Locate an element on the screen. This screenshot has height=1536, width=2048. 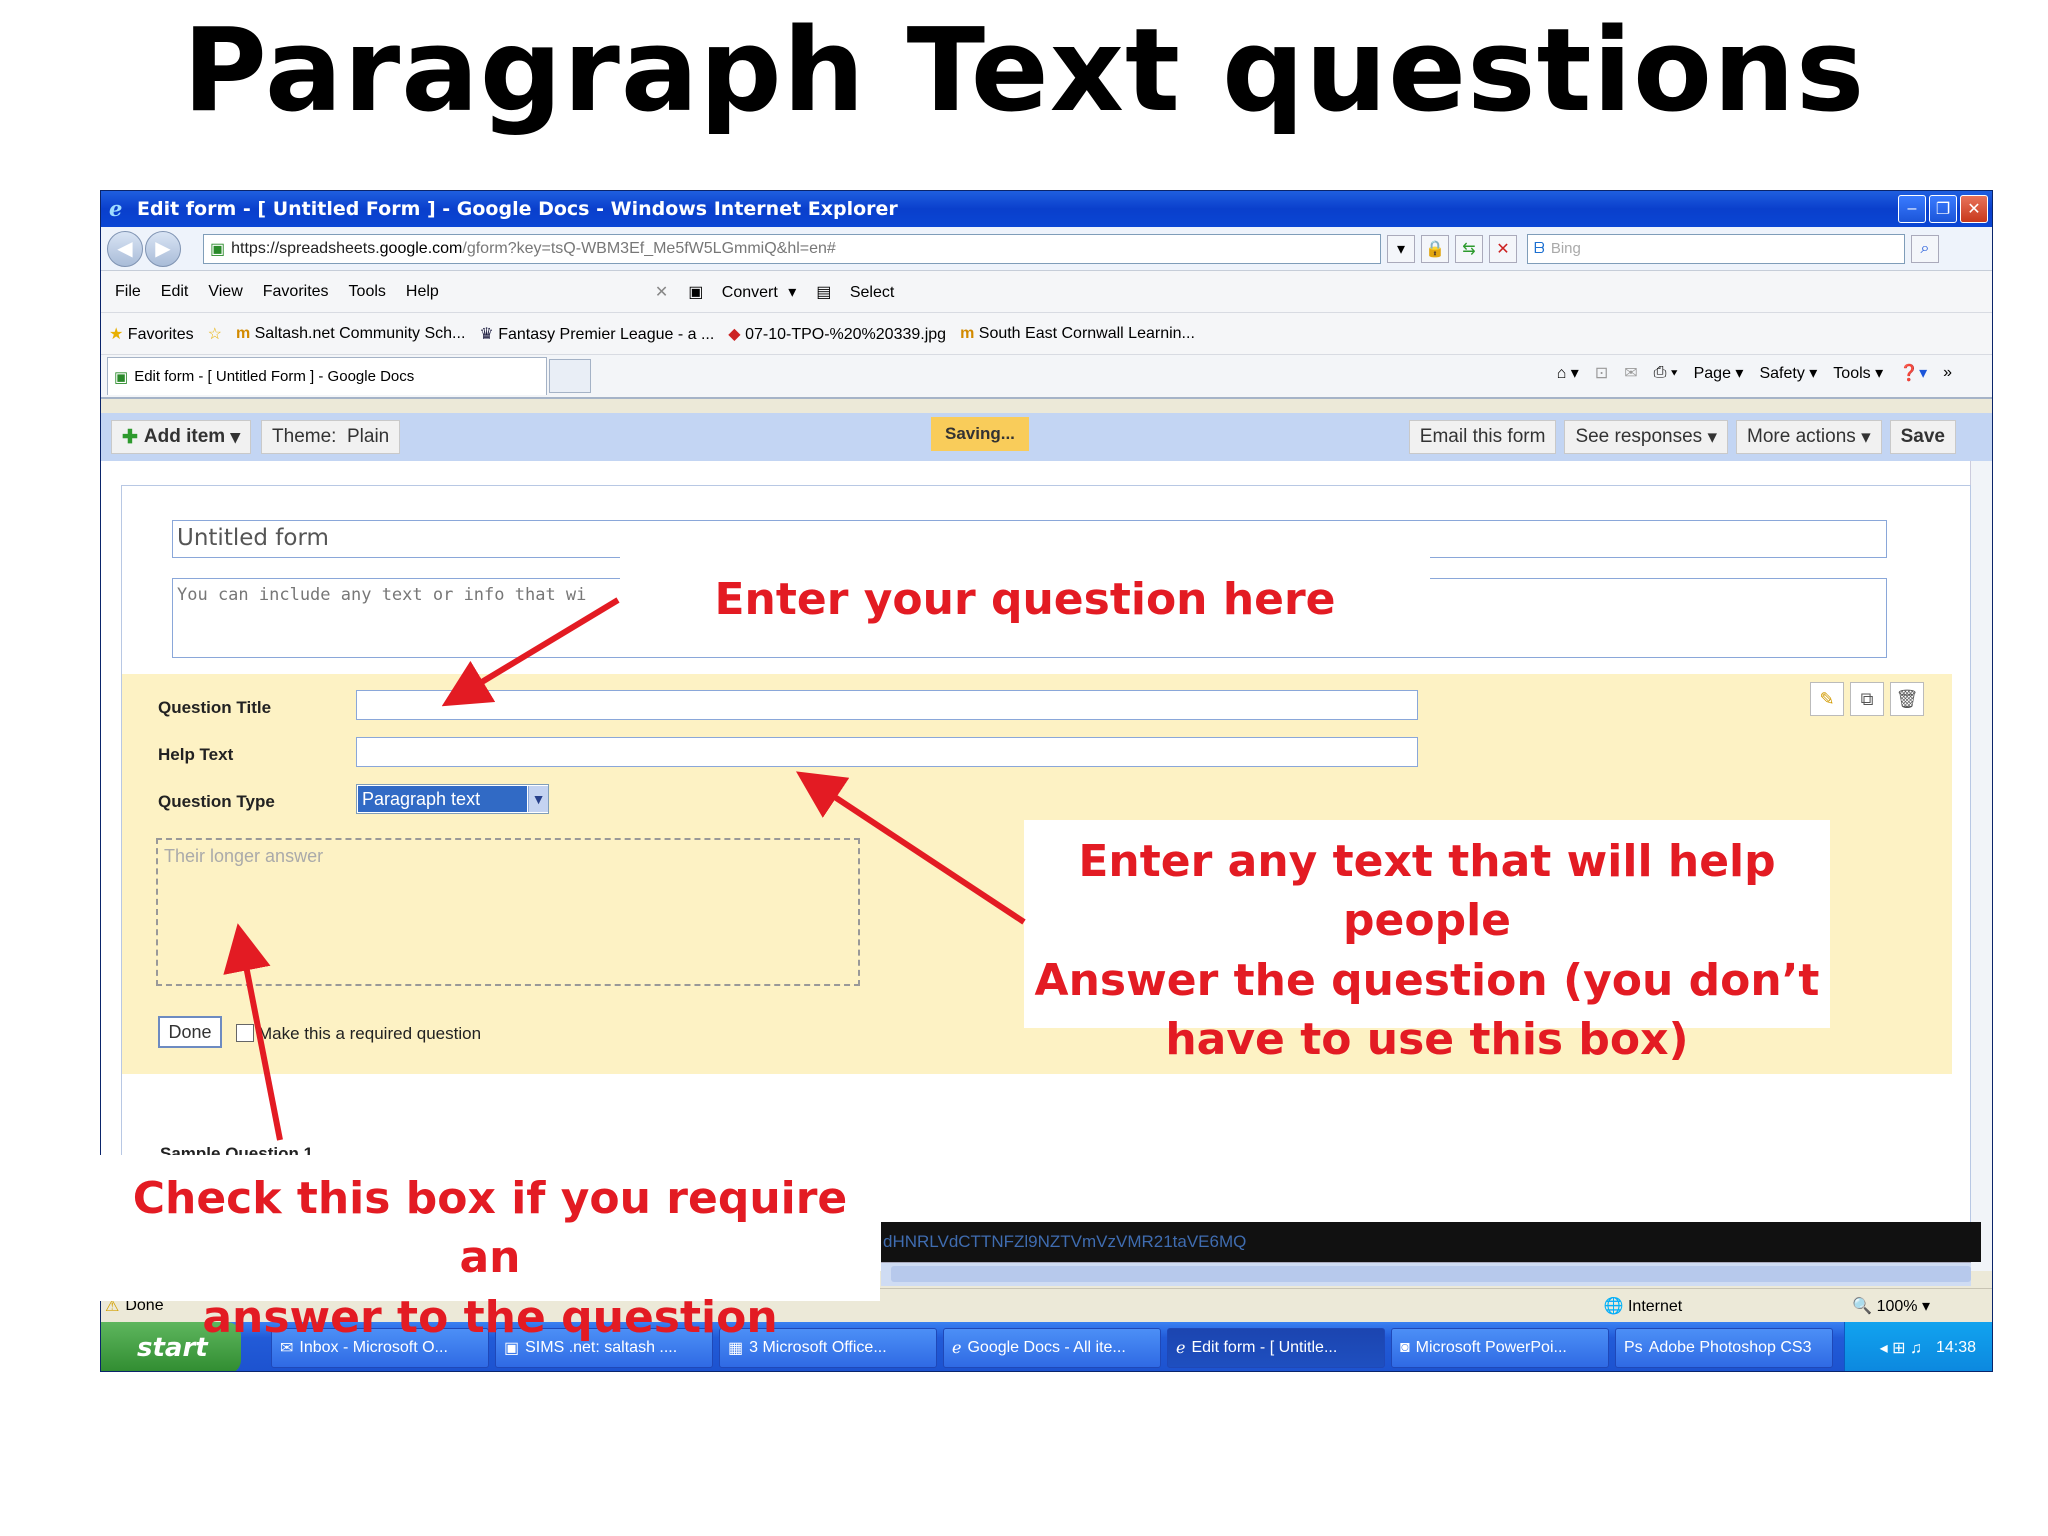
tray-icons: ◂ ⊞ ♫ is located at coordinates (1901, 1348).